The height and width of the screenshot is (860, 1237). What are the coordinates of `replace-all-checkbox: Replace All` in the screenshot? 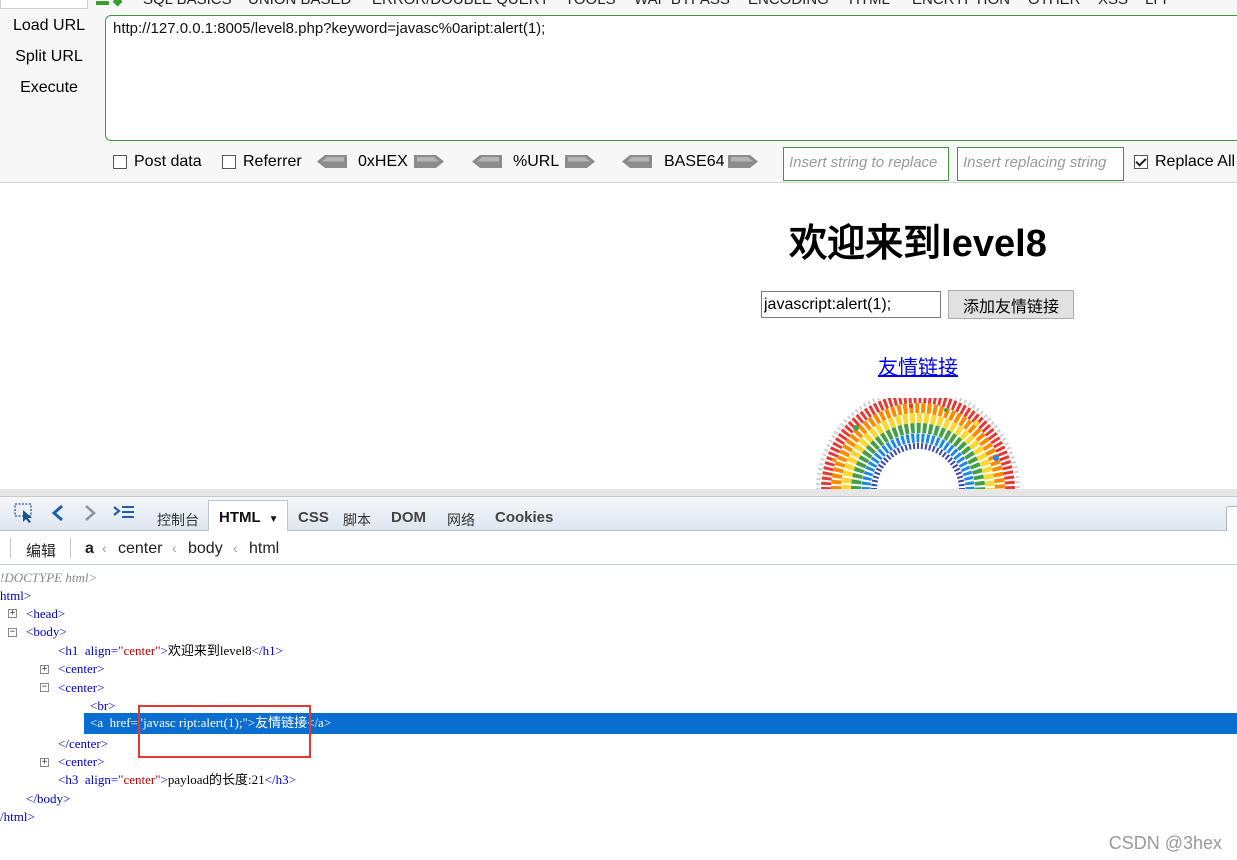 It's located at (1184, 162).